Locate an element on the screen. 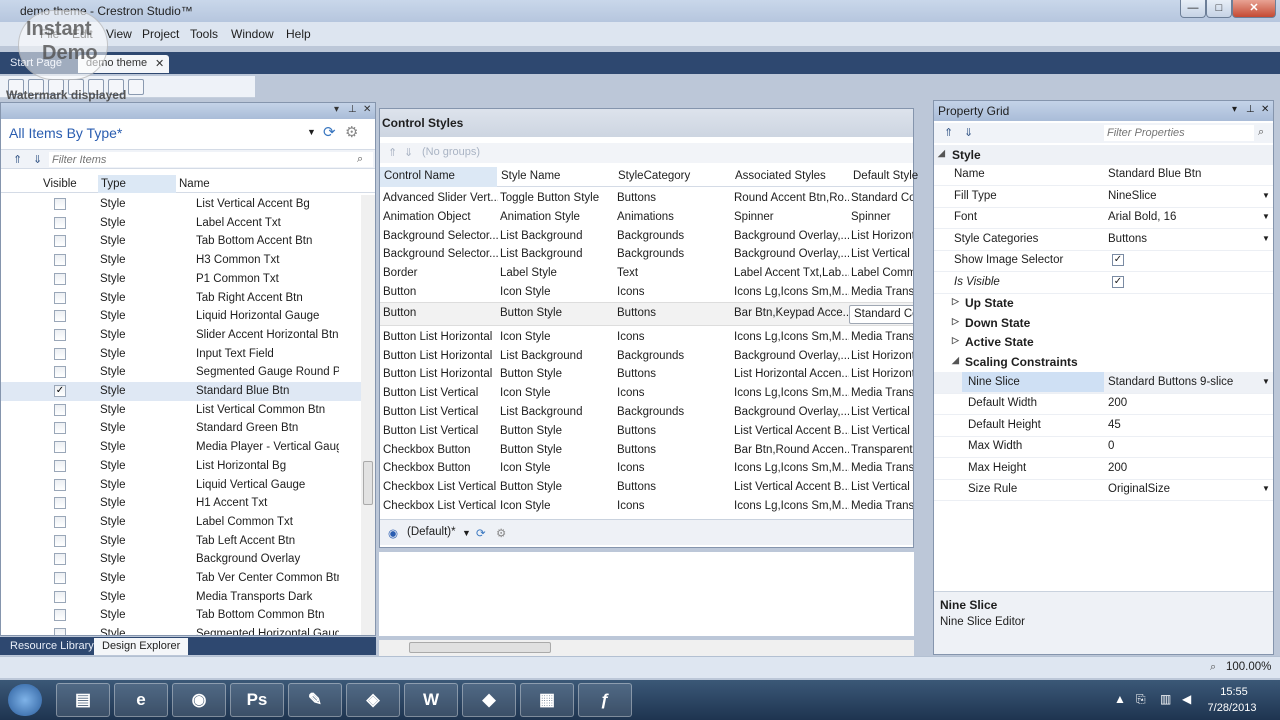 The width and height of the screenshot is (1280, 720). chrome-icon: ◉ is located at coordinates (199, 700).